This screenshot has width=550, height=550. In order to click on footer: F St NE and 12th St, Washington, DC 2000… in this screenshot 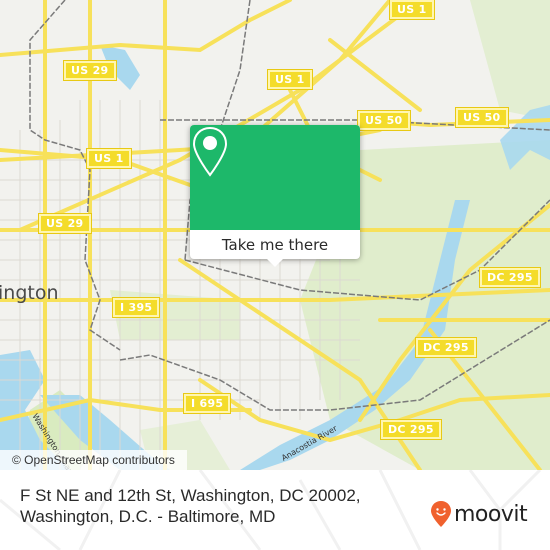, I will do `click(275, 510)`.